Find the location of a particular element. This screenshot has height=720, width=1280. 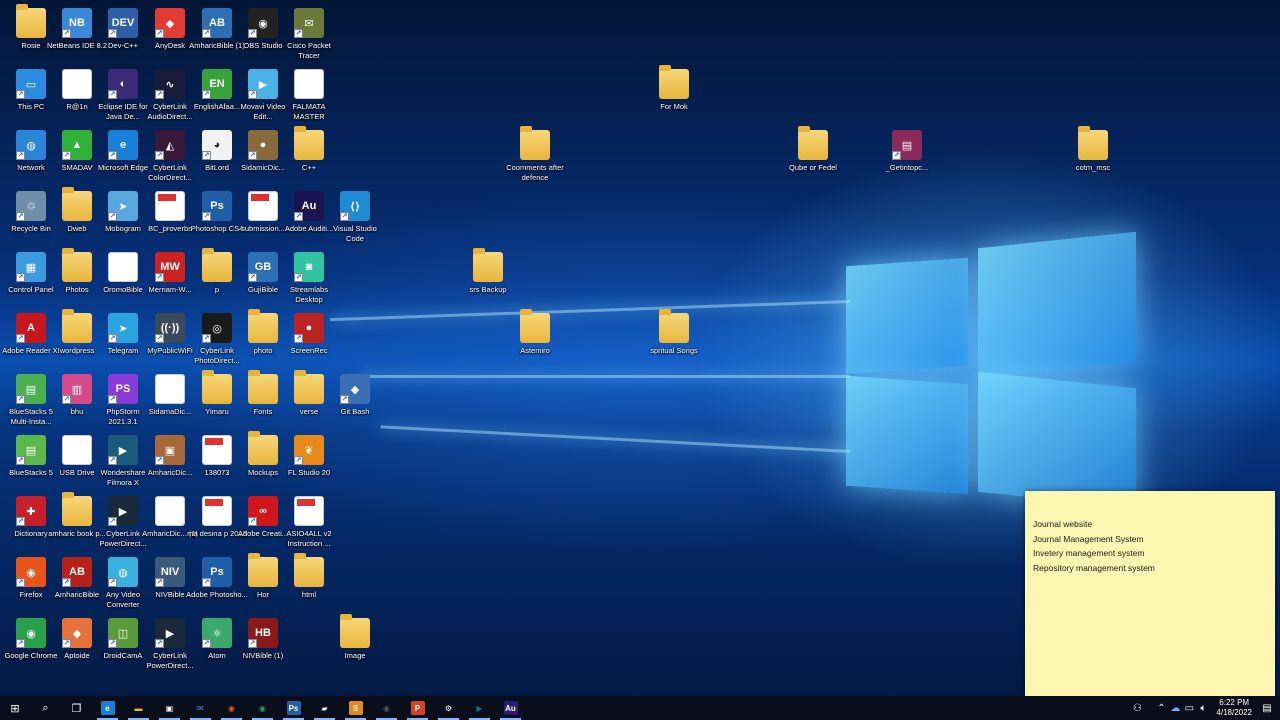

taskbar-photoshop: Ps is located at coordinates (293, 708).